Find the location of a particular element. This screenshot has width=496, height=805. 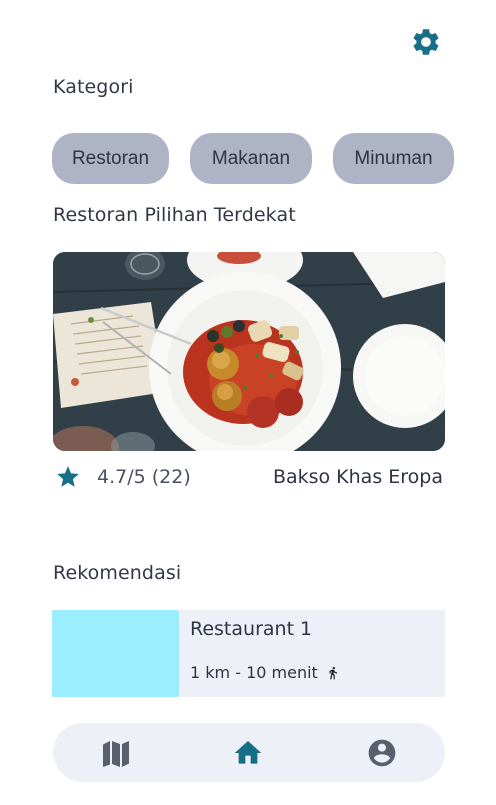

nav-profile-button is located at coordinates (382, 753).